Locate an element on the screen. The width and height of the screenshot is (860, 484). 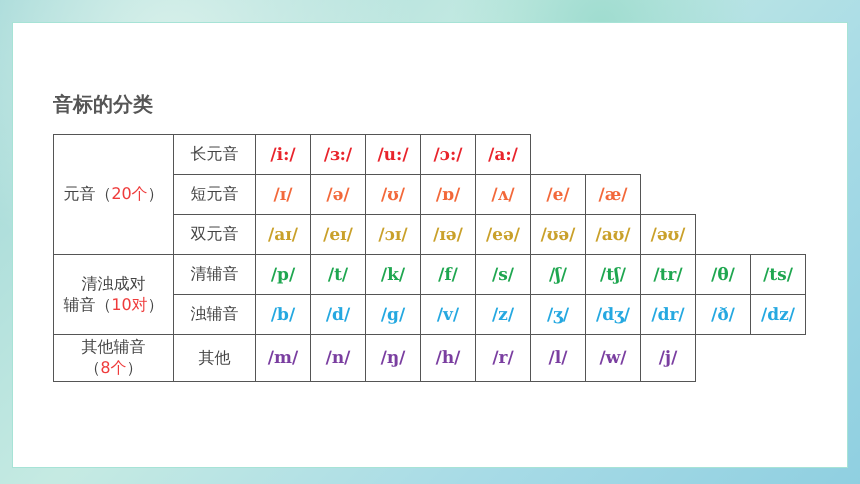
phonetic-symbol-cell: /a:/ is located at coordinates (503, 154).